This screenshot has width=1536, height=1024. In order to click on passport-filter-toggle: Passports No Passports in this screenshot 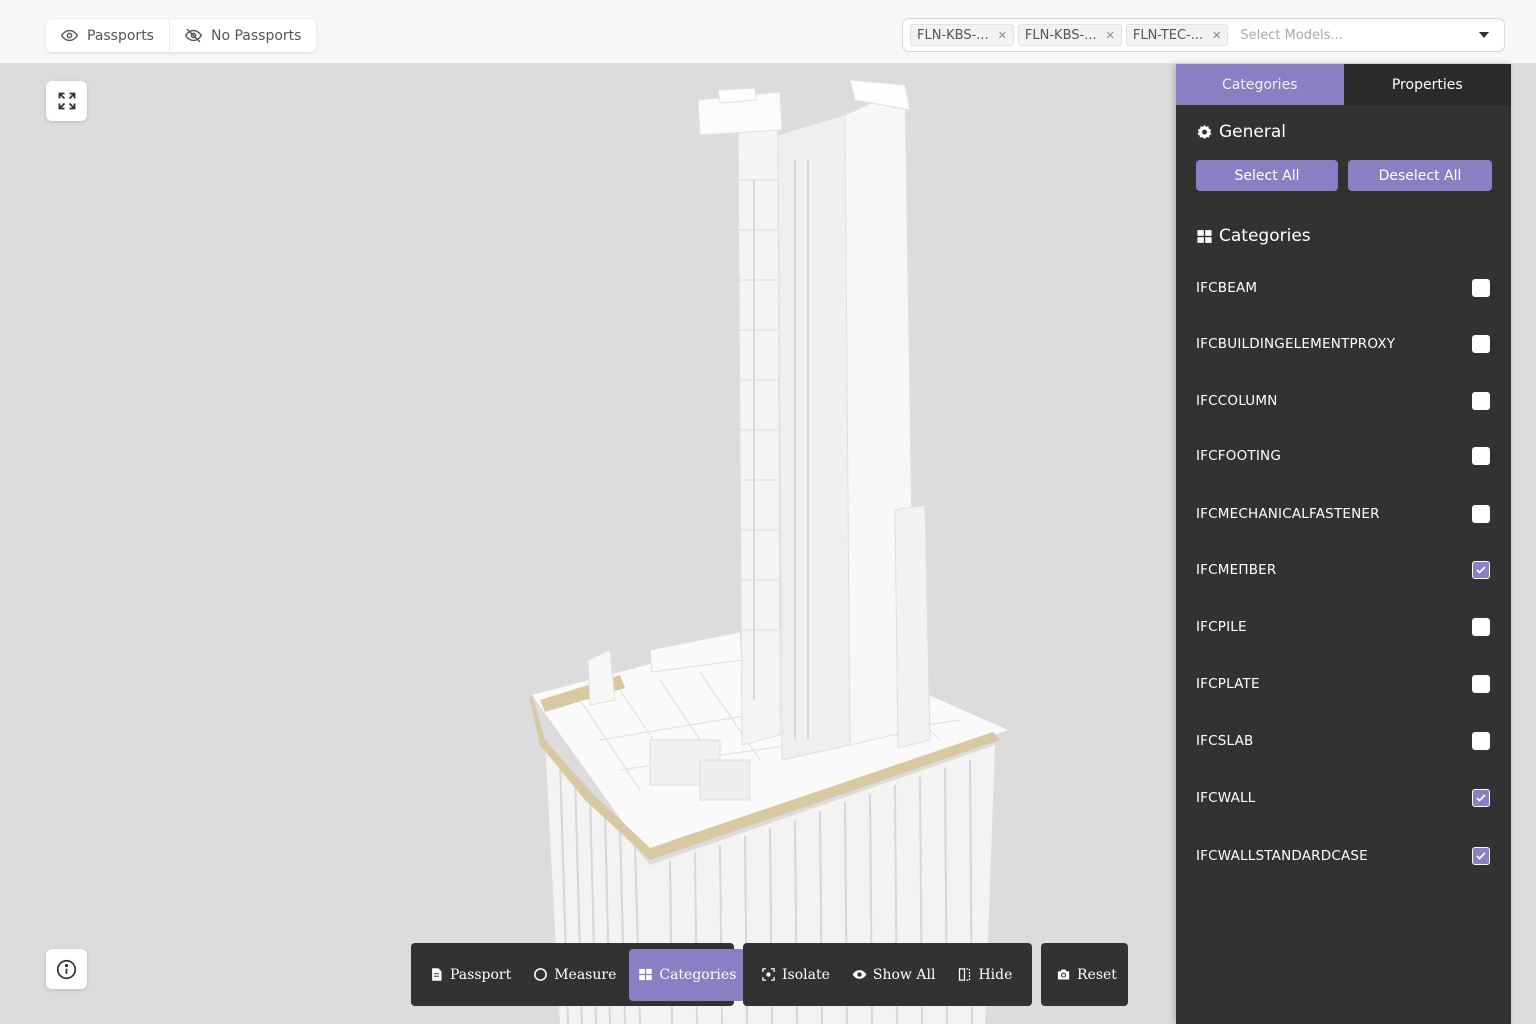, I will do `click(181, 35)`.